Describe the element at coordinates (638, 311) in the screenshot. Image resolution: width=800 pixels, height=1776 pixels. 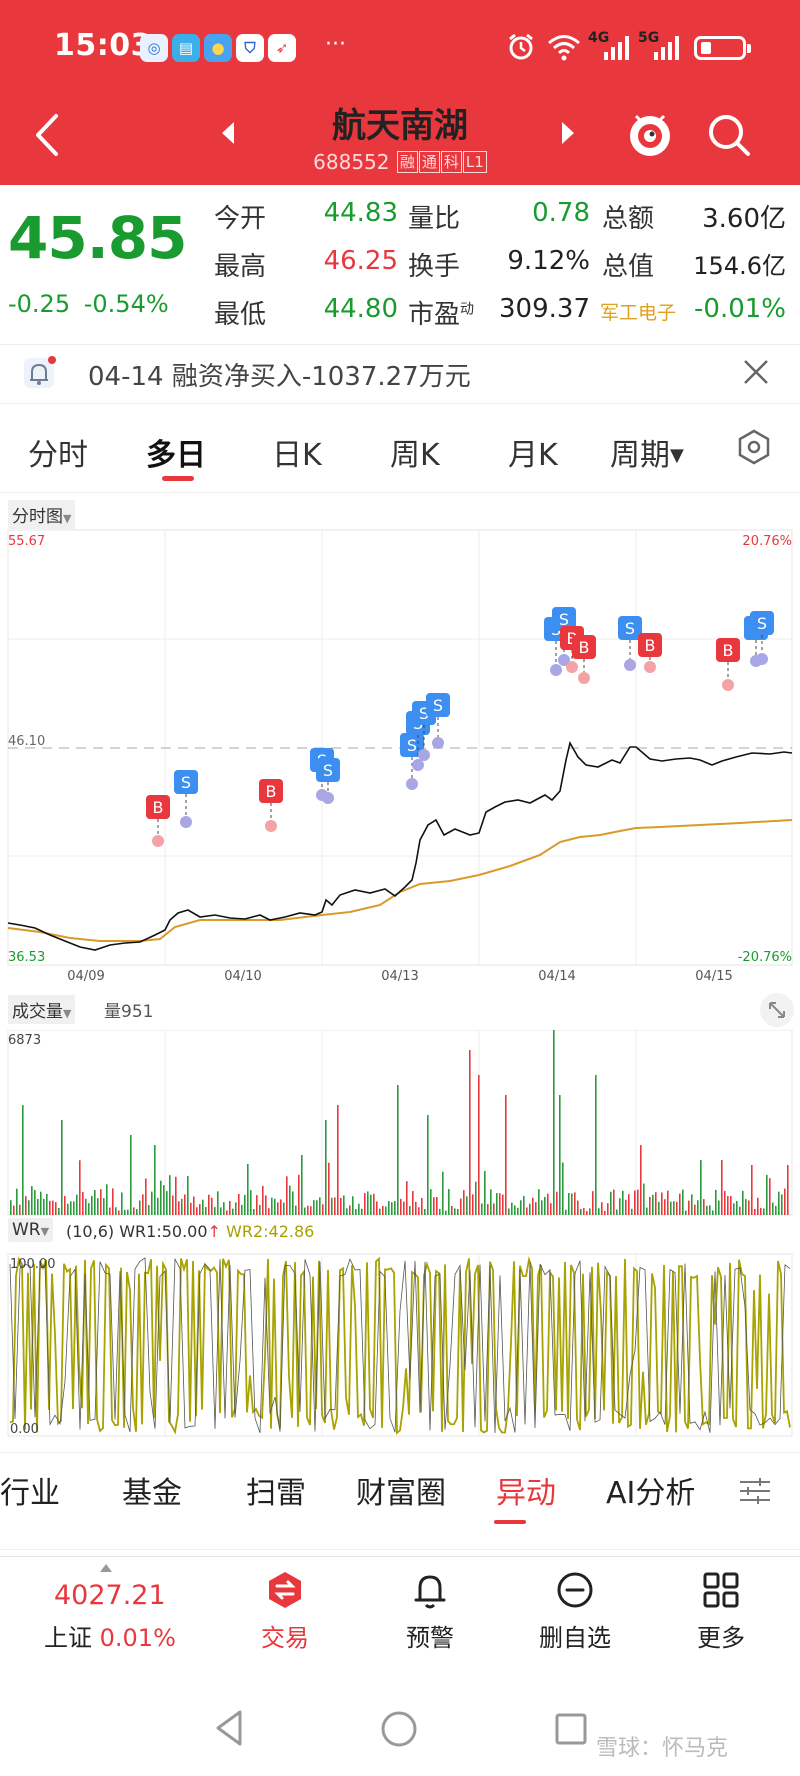
I see `sector-name: 军工电子` at that location.